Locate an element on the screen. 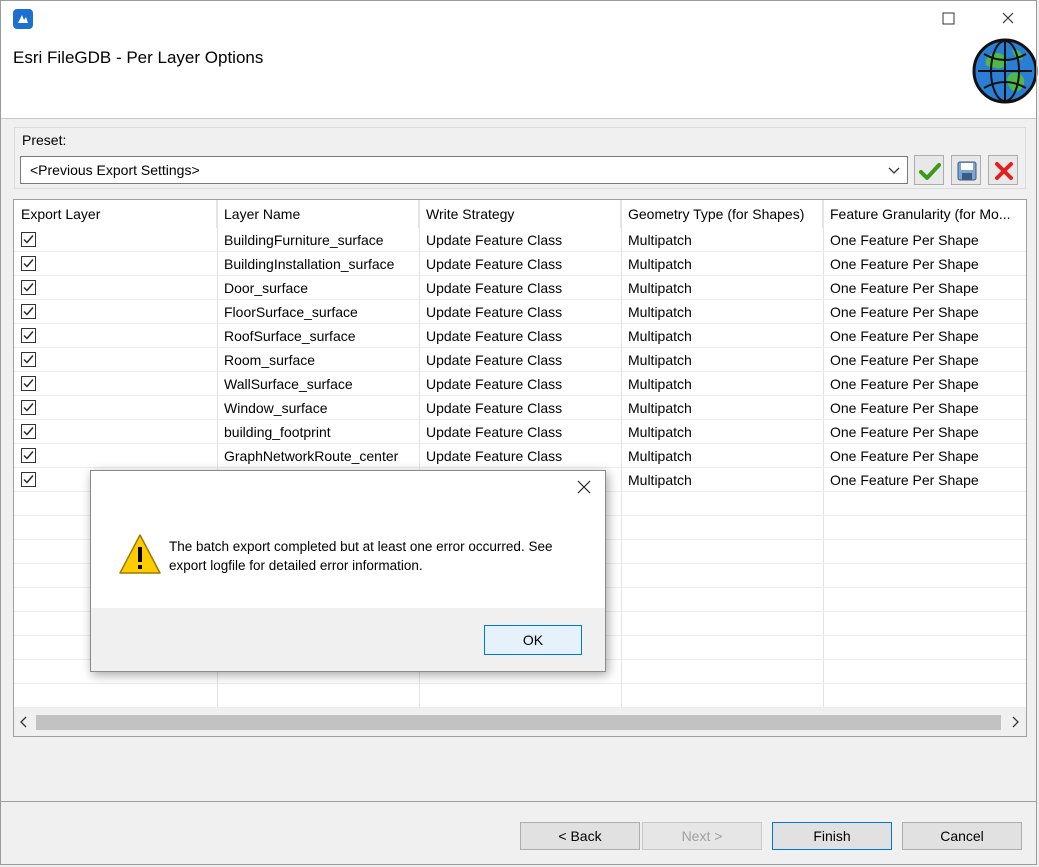 The width and height of the screenshot is (1039, 867). table-cell-name: RoofSurface_surface is located at coordinates (290, 336).